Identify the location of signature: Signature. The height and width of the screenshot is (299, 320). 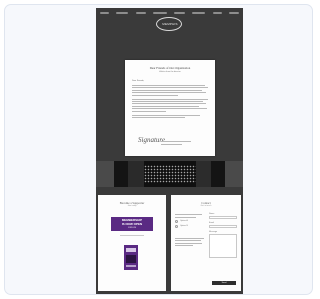
(151, 140).